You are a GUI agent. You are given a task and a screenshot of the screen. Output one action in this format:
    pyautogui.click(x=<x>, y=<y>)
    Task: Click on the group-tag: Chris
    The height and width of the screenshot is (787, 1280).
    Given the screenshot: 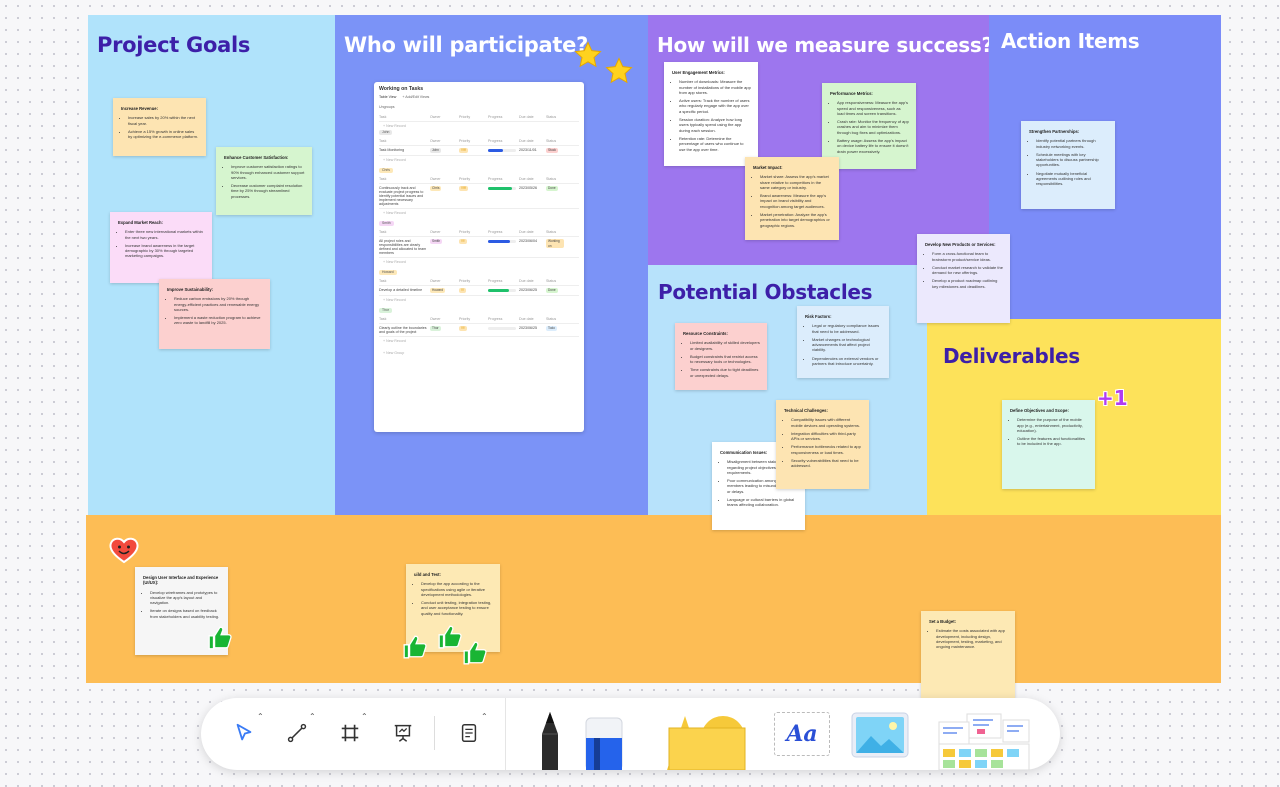 What is the action you would take?
    pyautogui.click(x=386, y=170)
    